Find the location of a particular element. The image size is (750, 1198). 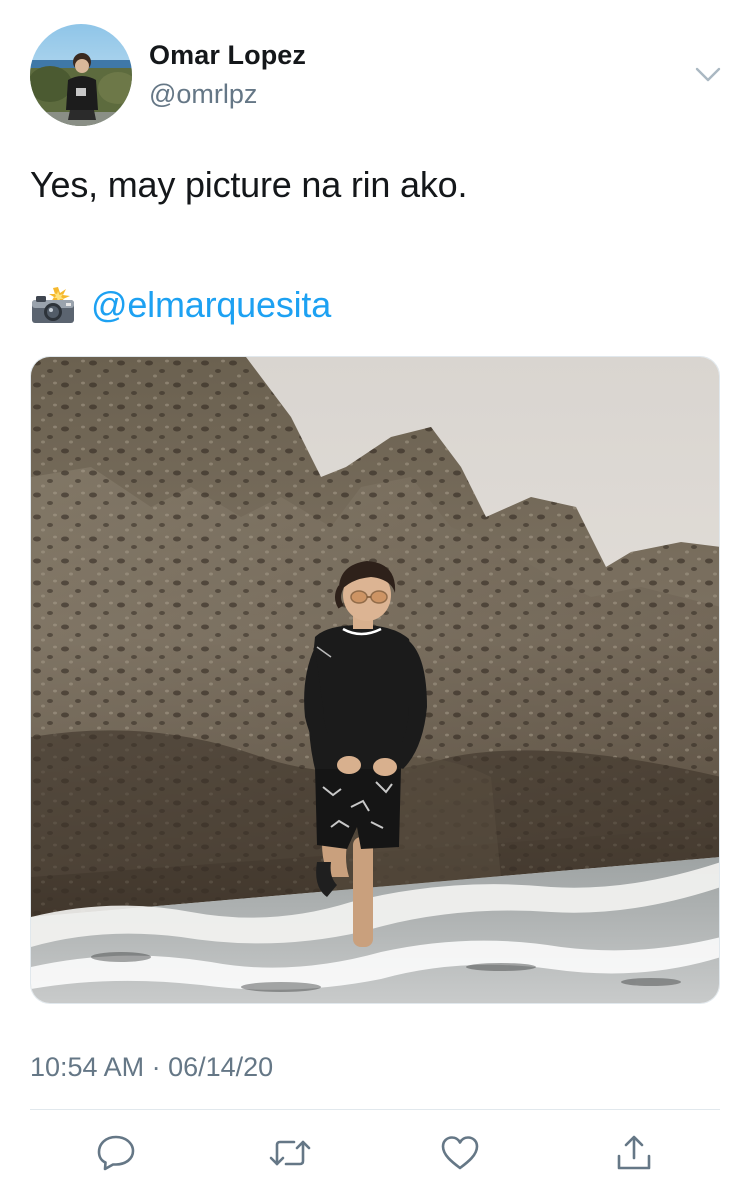

avatar is located at coordinates (81, 75).